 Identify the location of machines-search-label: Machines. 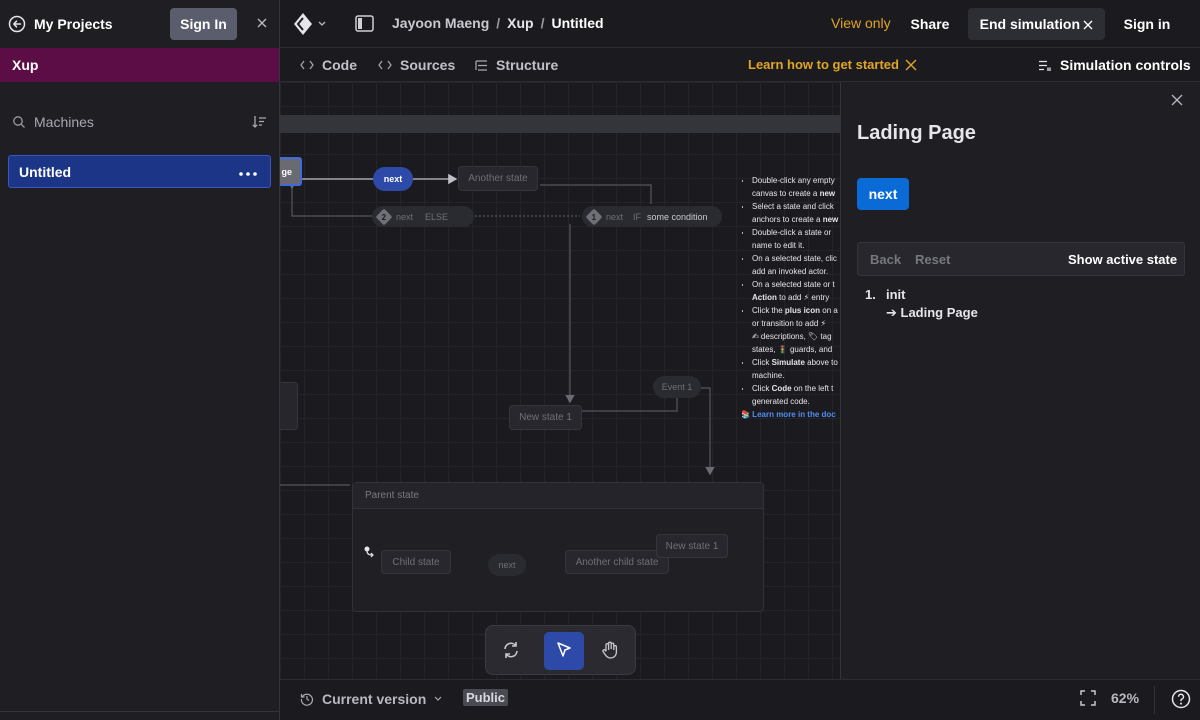
(64, 122).